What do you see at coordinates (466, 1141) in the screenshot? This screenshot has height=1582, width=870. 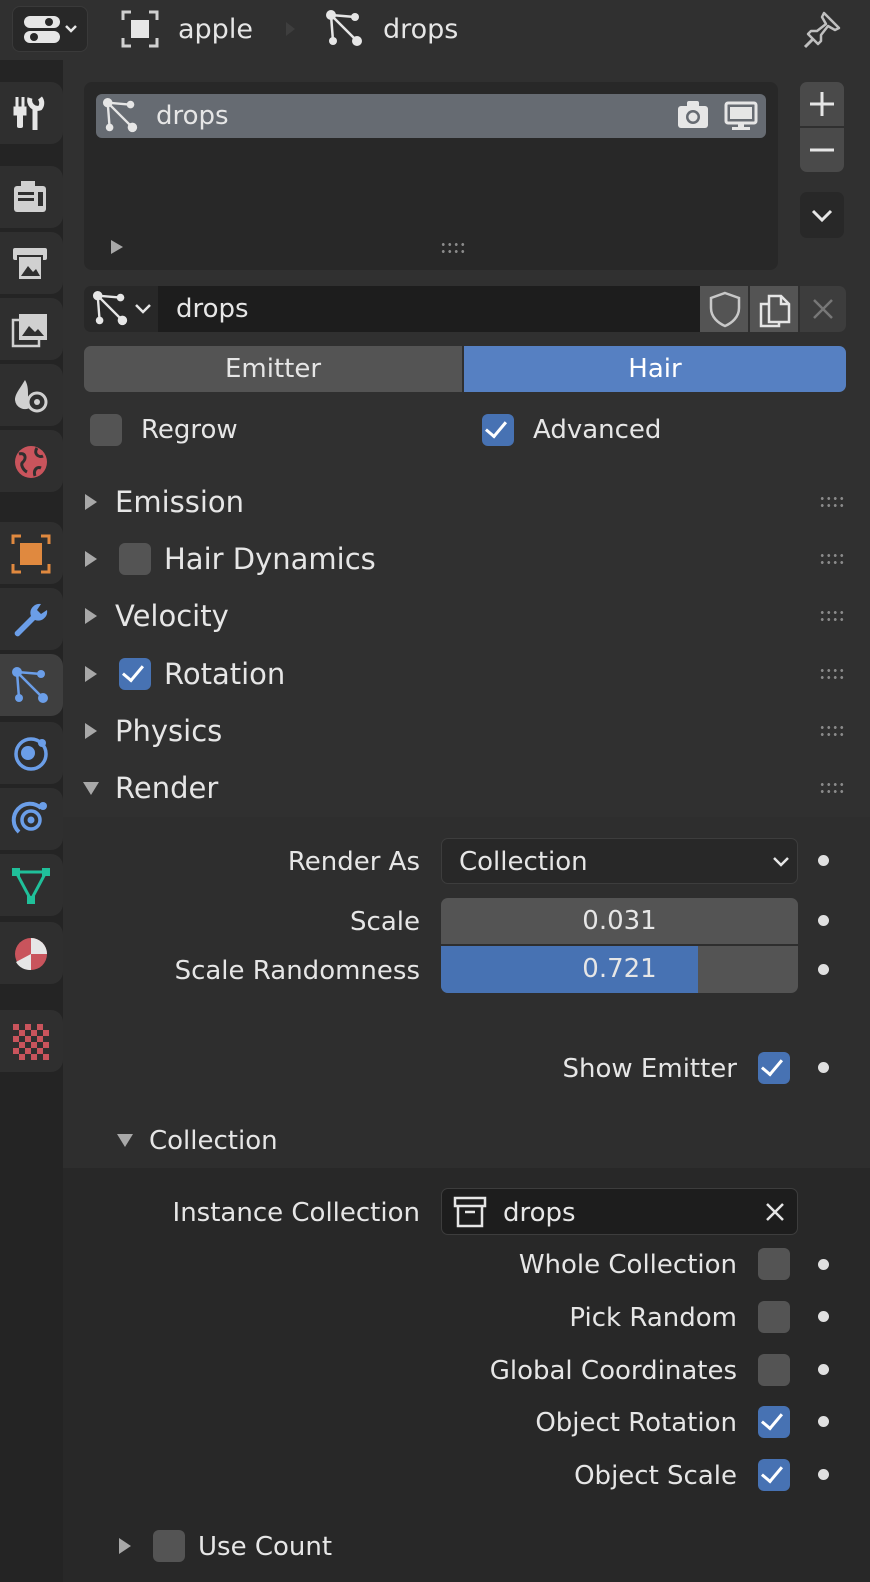 I see `subpanel-collection-header: Collection` at bounding box center [466, 1141].